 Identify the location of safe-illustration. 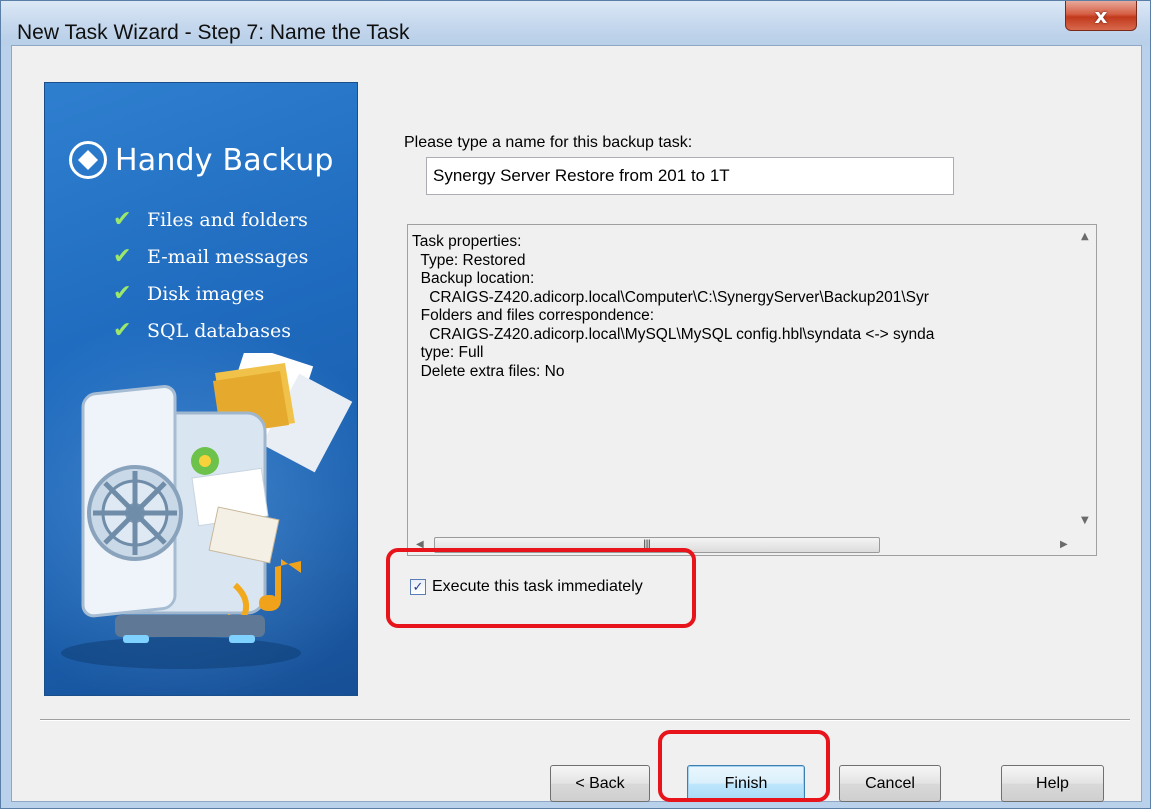
(207, 511).